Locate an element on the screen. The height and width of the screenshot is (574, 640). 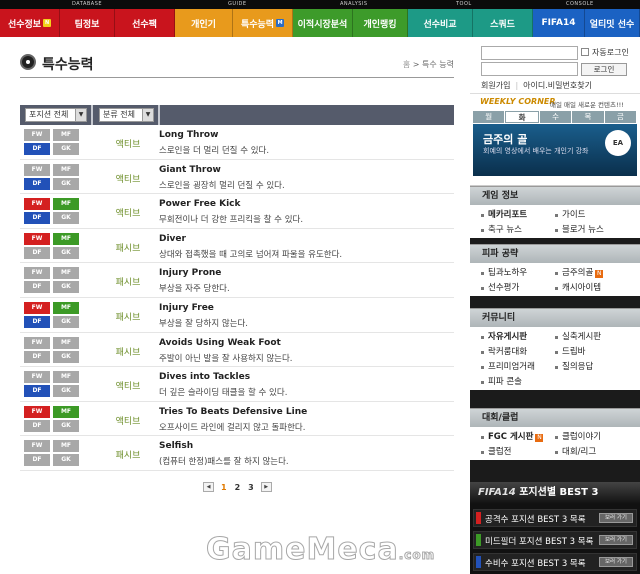
page-number-link: 1 is located at coordinates (224, 487).